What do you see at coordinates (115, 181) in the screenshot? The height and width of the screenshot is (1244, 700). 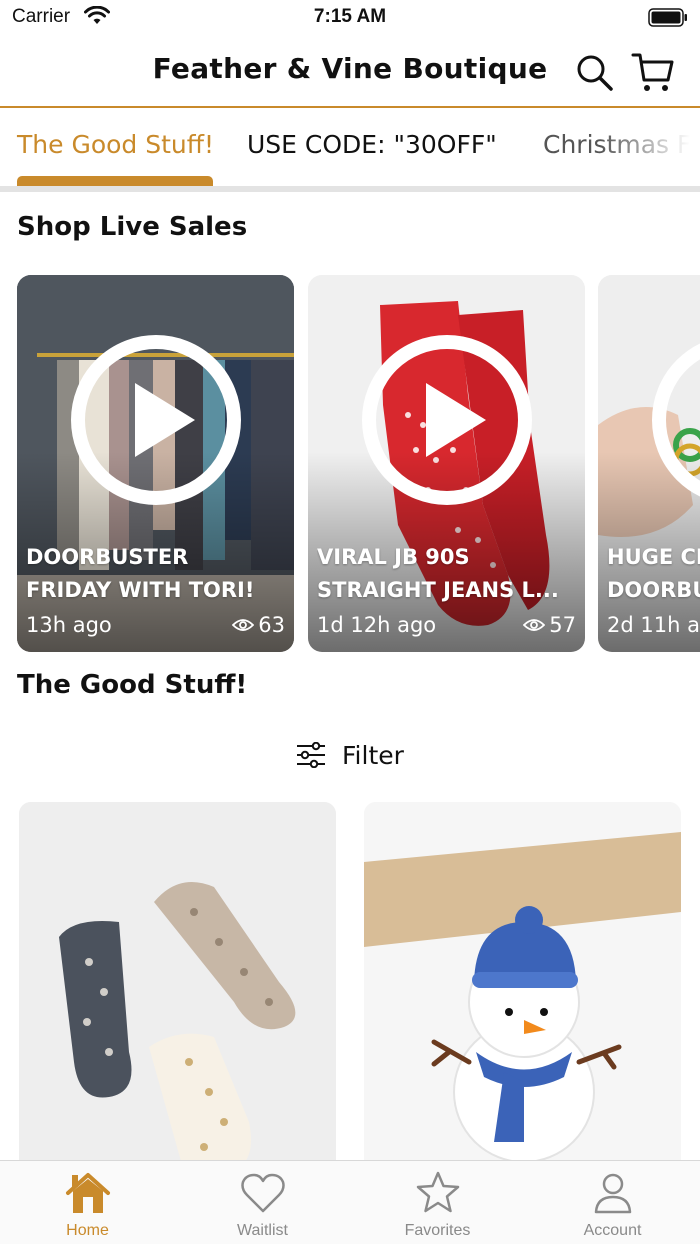 I see `active-tab-indicator` at bounding box center [115, 181].